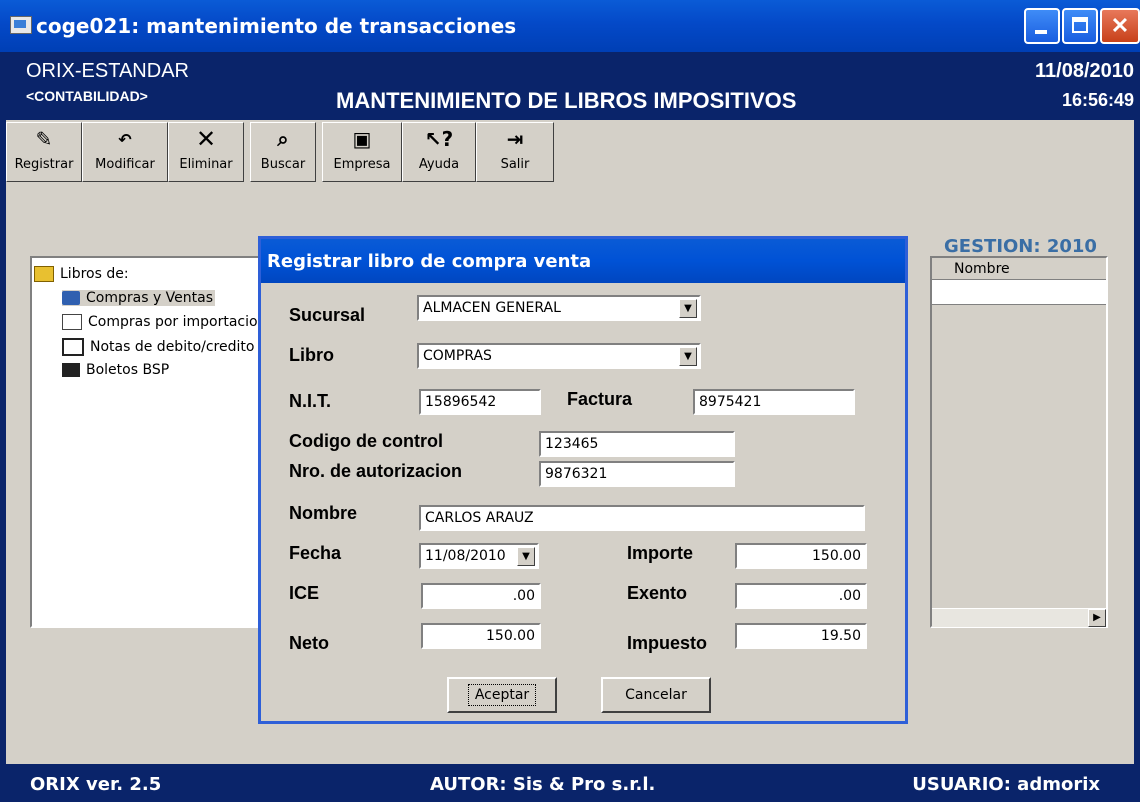 This screenshot has width=1140, height=802. Describe the element at coordinates (311, 355) in the screenshot. I see `libro-label: Libro` at that location.